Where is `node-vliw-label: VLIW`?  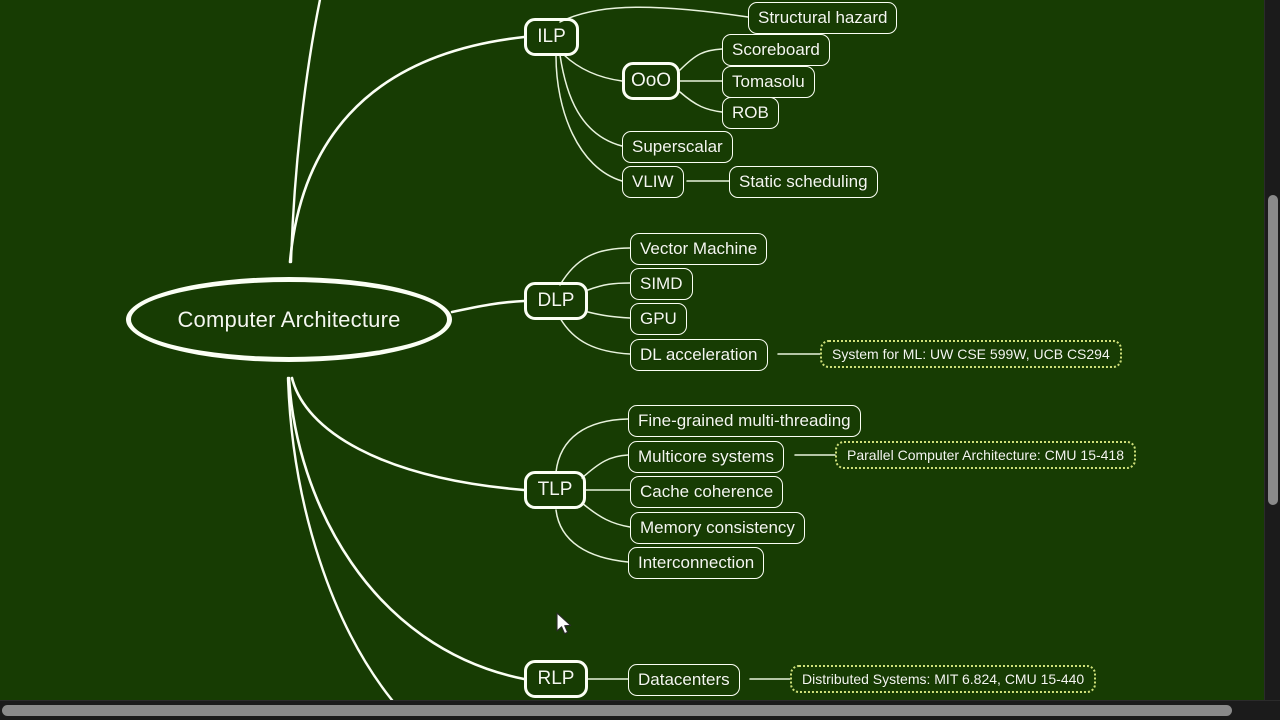
node-vliw-label: VLIW is located at coordinates (653, 181).